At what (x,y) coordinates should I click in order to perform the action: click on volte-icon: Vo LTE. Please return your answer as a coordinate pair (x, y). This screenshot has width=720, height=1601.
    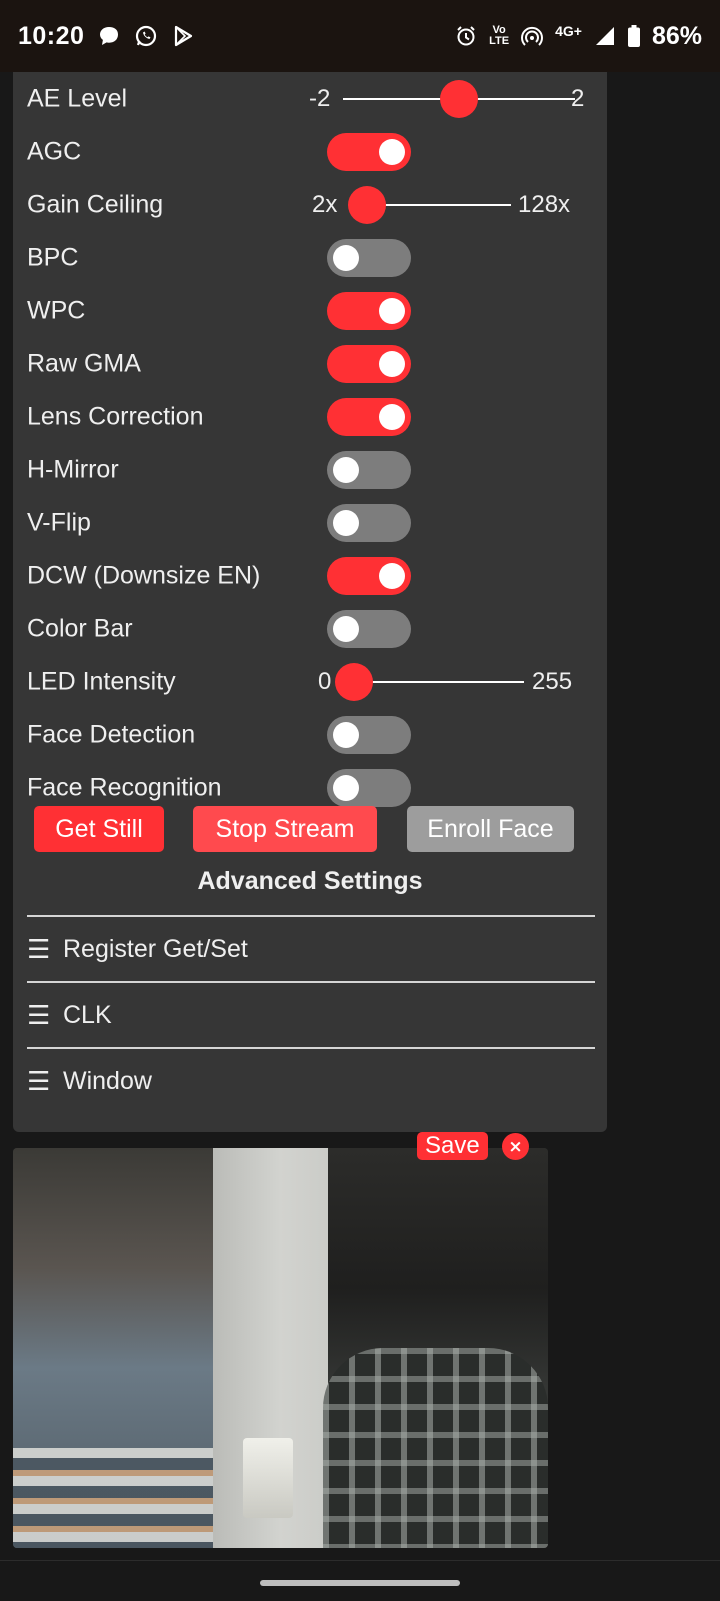
    Looking at the image, I should click on (499, 35).